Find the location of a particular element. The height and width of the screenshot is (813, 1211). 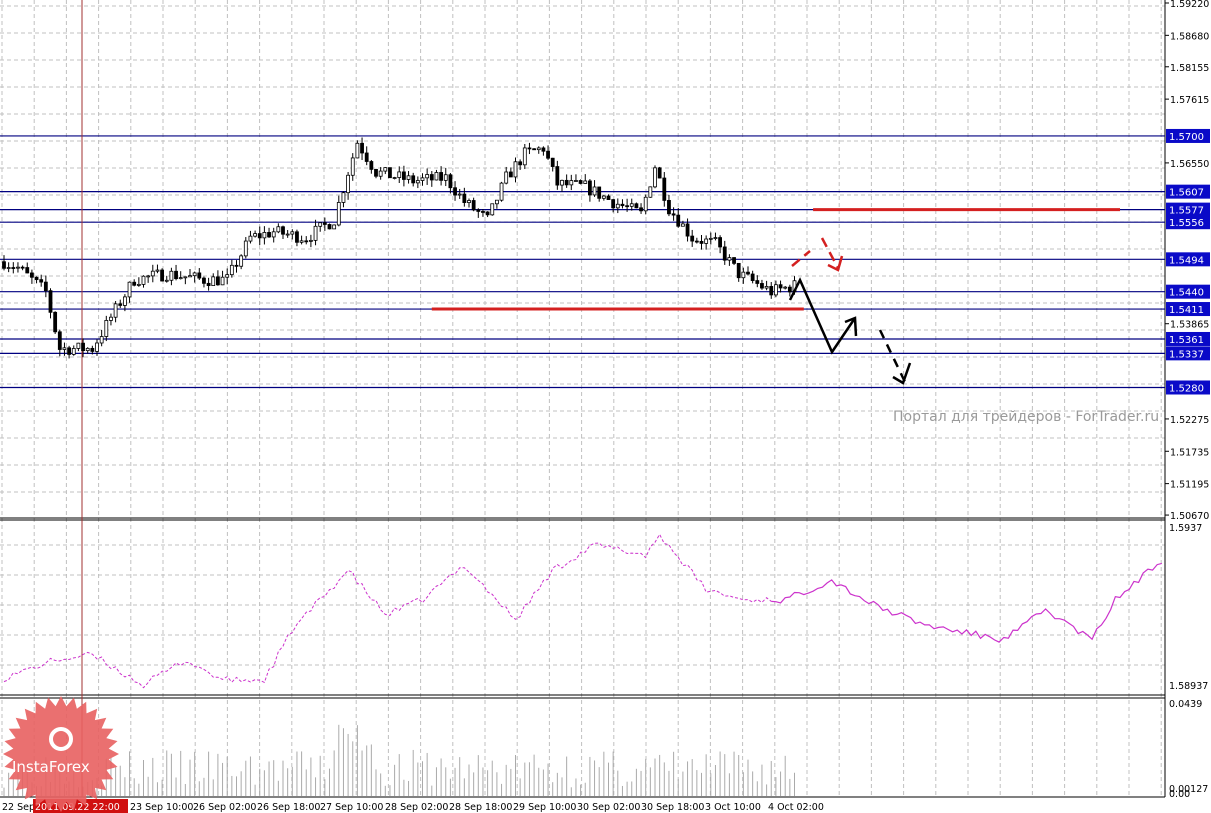

watermark: Портал для трейдеров - ForTrader.ru is located at coordinates (1026, 417).